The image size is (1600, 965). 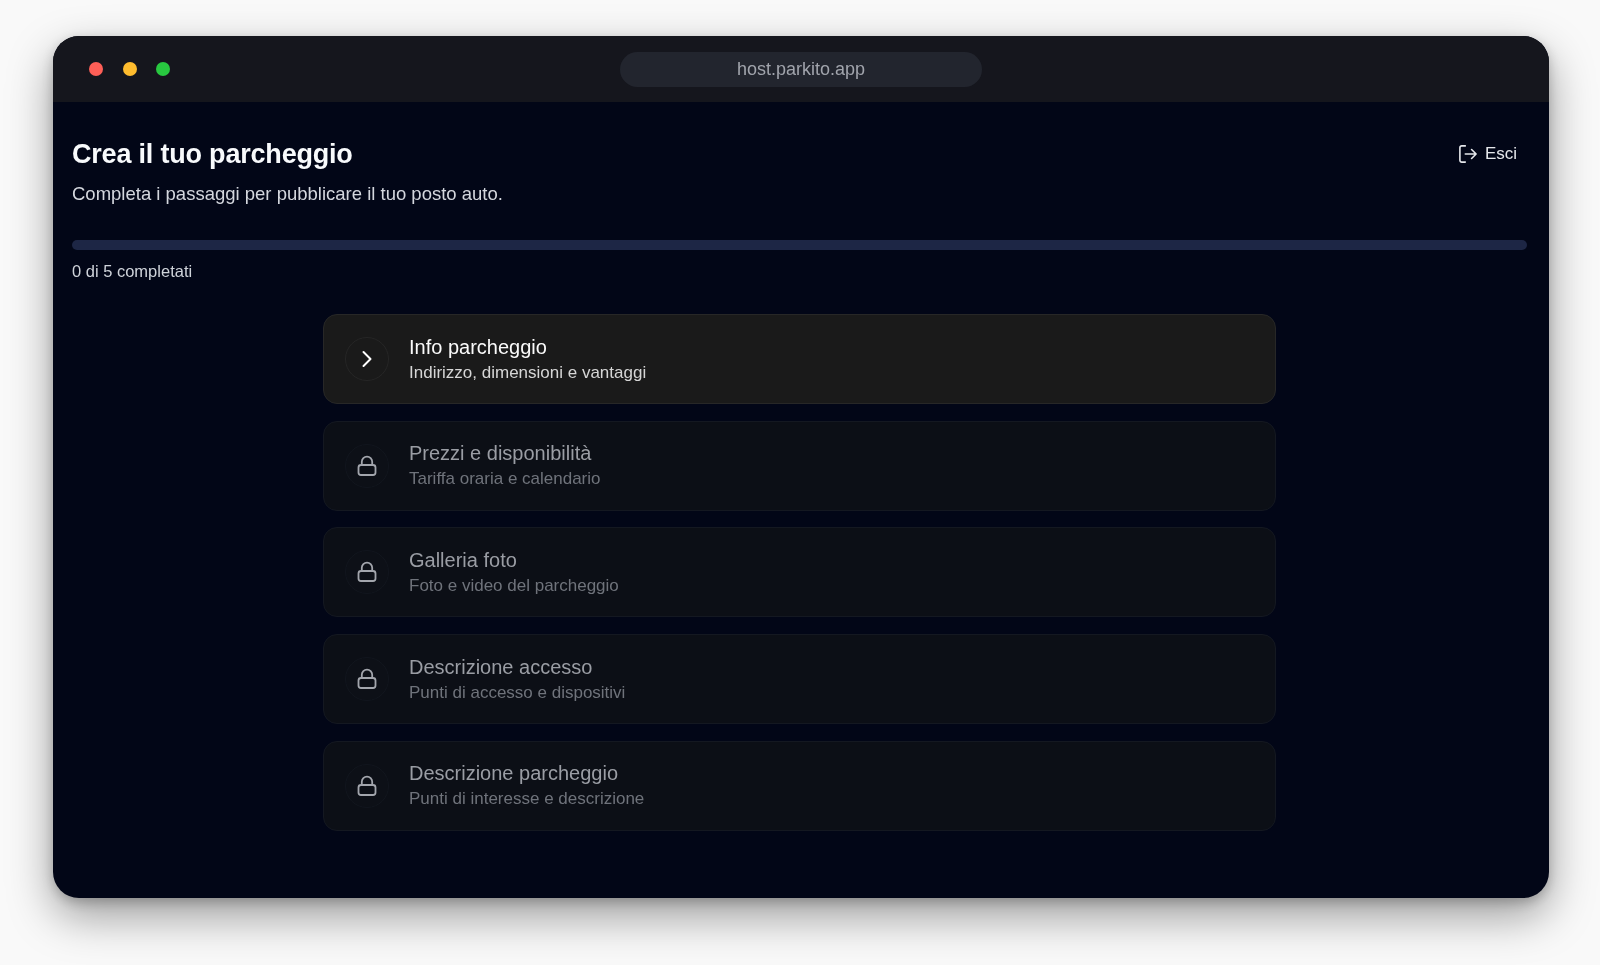 What do you see at coordinates (1467, 154) in the screenshot?
I see `logout-icon` at bounding box center [1467, 154].